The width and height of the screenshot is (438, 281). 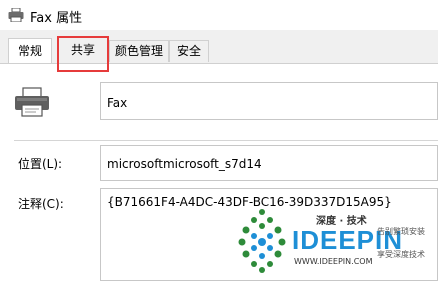 What do you see at coordinates (269, 163) in the screenshot?
I see `location-field: microsoftmicrosoft_s7d14` at bounding box center [269, 163].